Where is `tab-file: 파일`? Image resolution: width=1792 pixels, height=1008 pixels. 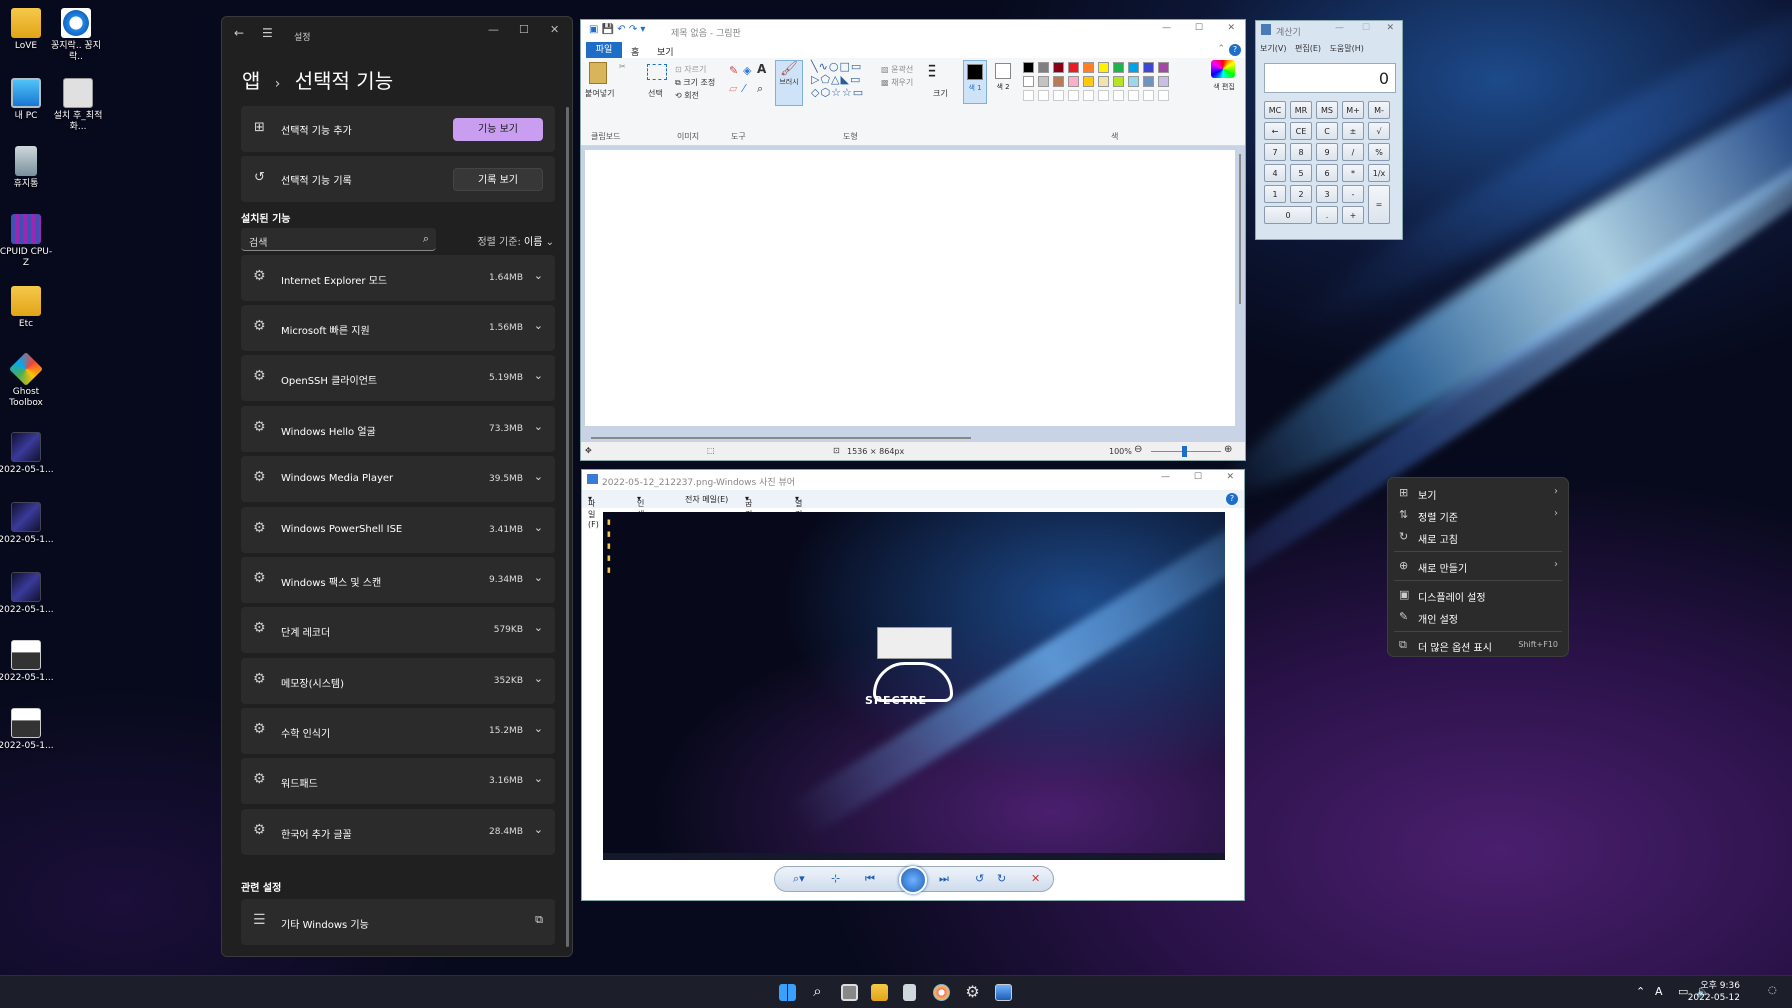 tab-file: 파일 is located at coordinates (604, 50).